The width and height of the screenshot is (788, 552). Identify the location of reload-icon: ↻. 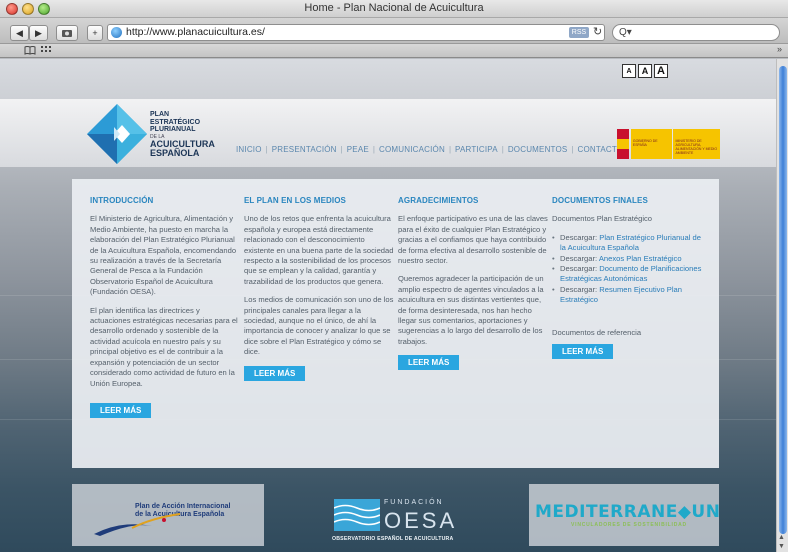
(597, 31).